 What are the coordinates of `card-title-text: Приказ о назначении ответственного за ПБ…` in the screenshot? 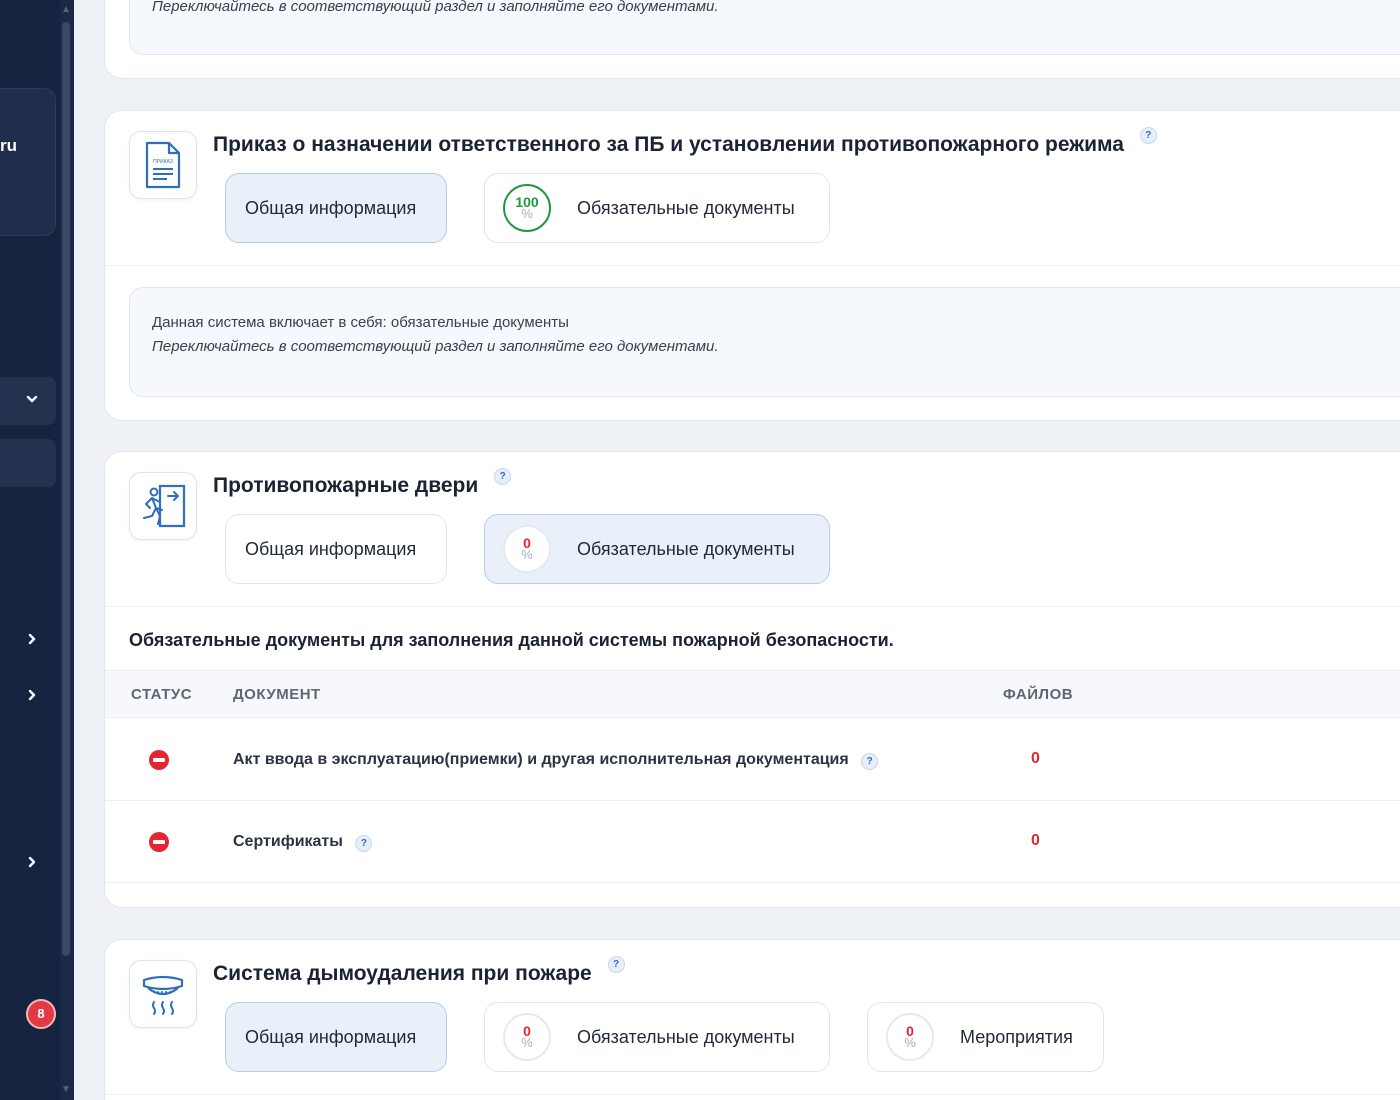 It's located at (668, 144).